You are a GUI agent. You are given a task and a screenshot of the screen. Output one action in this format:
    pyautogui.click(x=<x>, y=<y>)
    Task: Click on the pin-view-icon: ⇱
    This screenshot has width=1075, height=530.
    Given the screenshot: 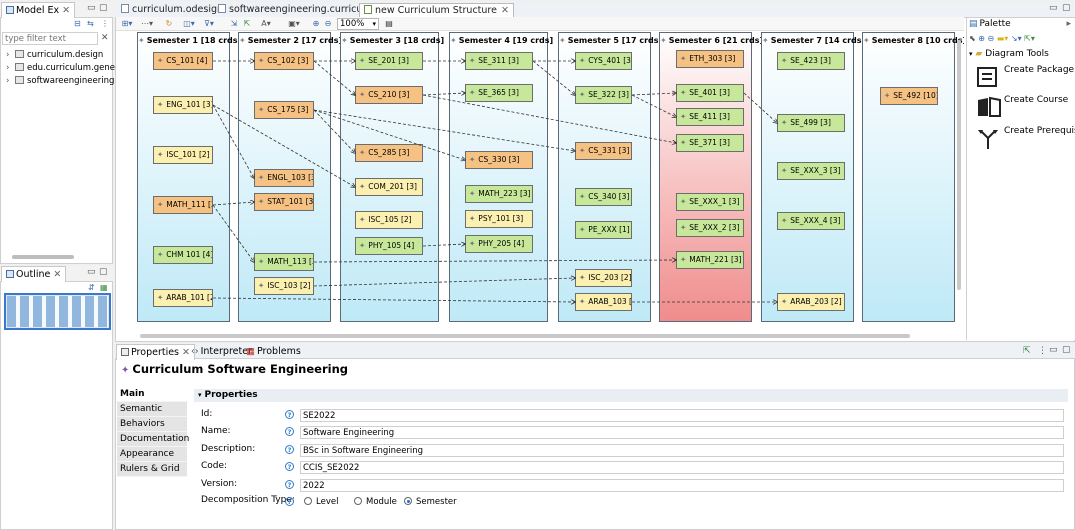 What is the action you would take?
    pyautogui.click(x=1027, y=351)
    